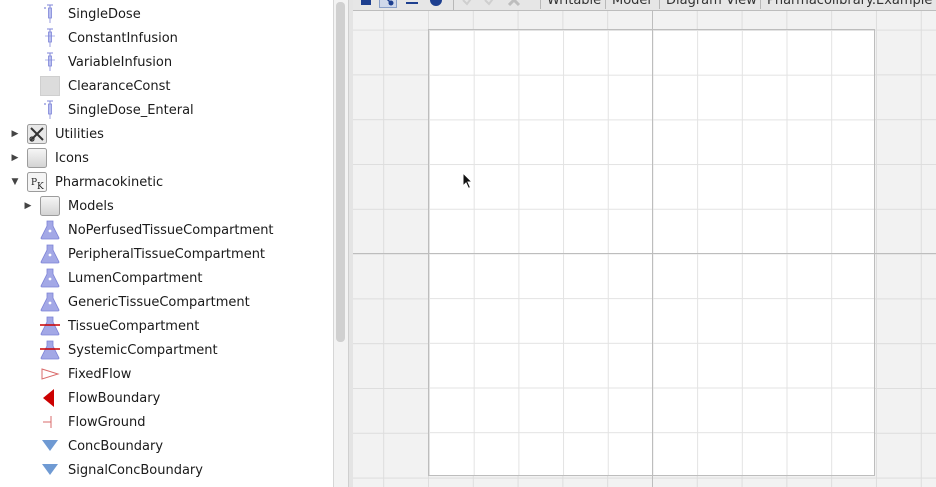 This screenshot has height=487, width=936. I want to click on tree-item: Utilities, so click(65, 134).